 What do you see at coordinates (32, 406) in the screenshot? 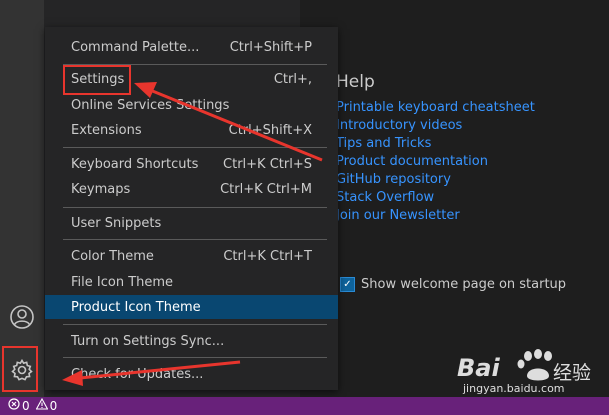
I see `problems-indicator: 0 0` at bounding box center [32, 406].